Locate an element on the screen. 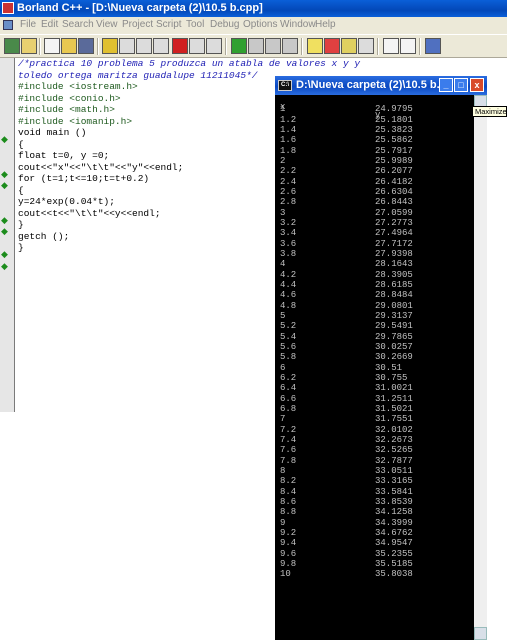 Image resolution: width=507 pixels, height=640 pixels. y-value: 25.9989 is located at coordinates (394, 160).